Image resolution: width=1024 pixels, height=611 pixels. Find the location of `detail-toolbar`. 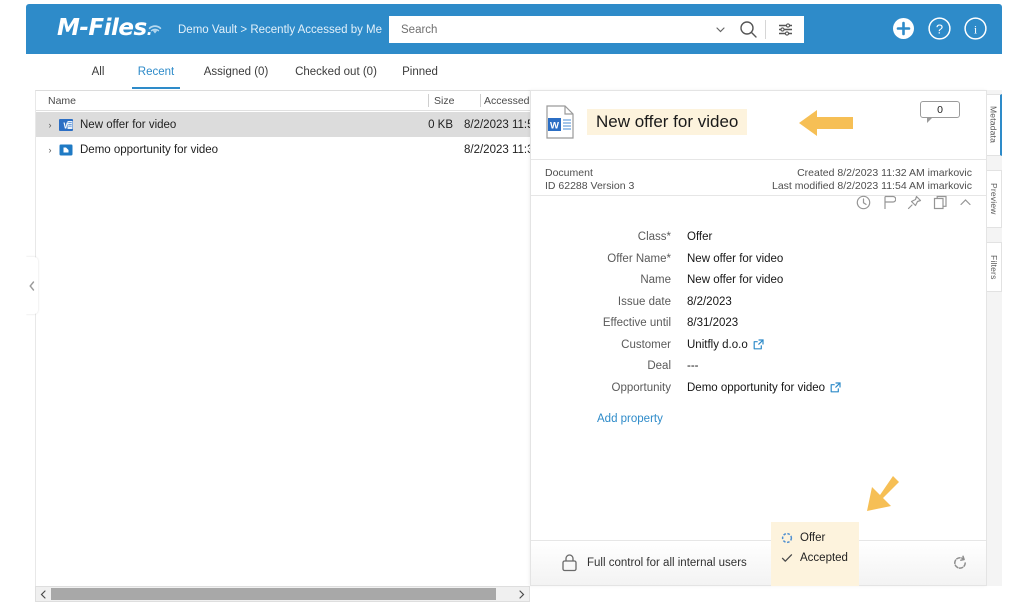

detail-toolbar is located at coordinates (914, 205).